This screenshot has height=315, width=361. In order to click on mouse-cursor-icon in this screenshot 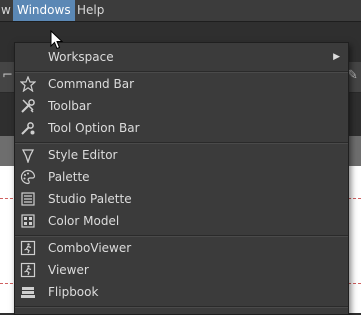, I will do `click(57, 40)`.